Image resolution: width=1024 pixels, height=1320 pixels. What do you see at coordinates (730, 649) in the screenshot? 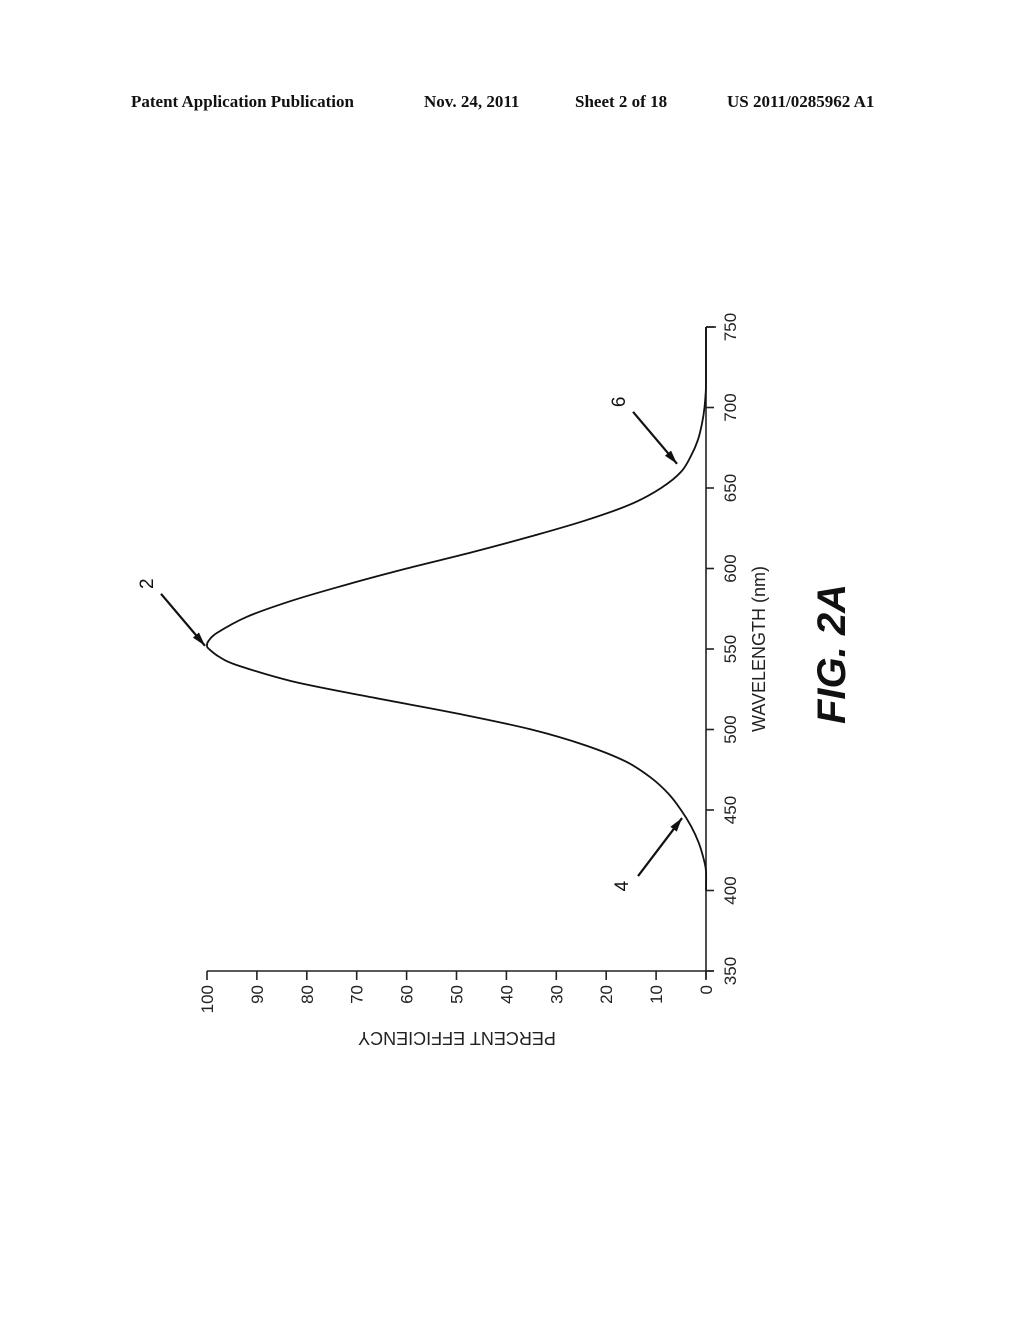
I see `x-tick-label: 550` at bounding box center [730, 649].